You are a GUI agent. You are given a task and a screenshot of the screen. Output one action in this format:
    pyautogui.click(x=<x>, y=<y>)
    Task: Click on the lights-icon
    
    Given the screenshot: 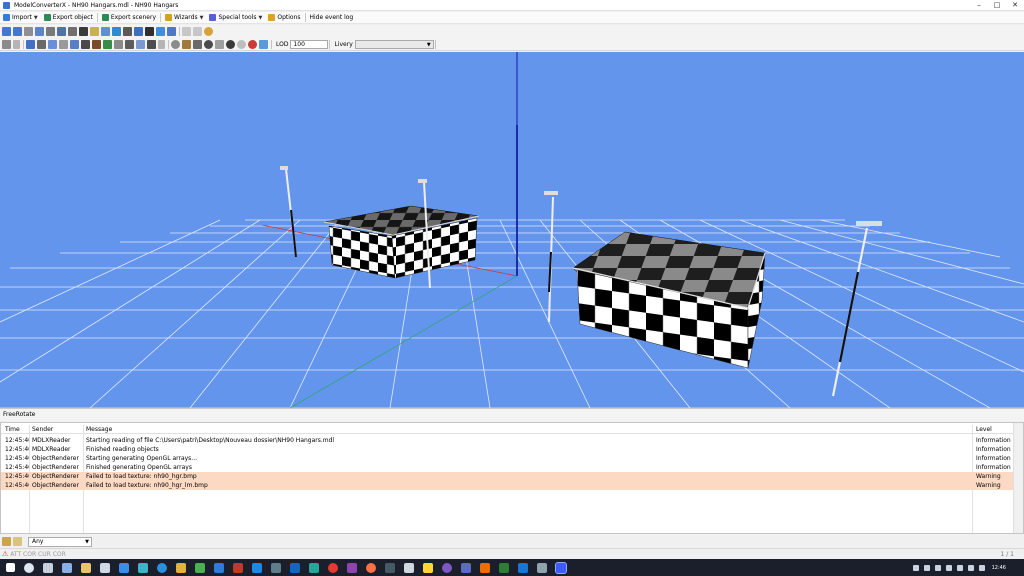 What is the action you would take?
    pyautogui.click(x=63, y=44)
    